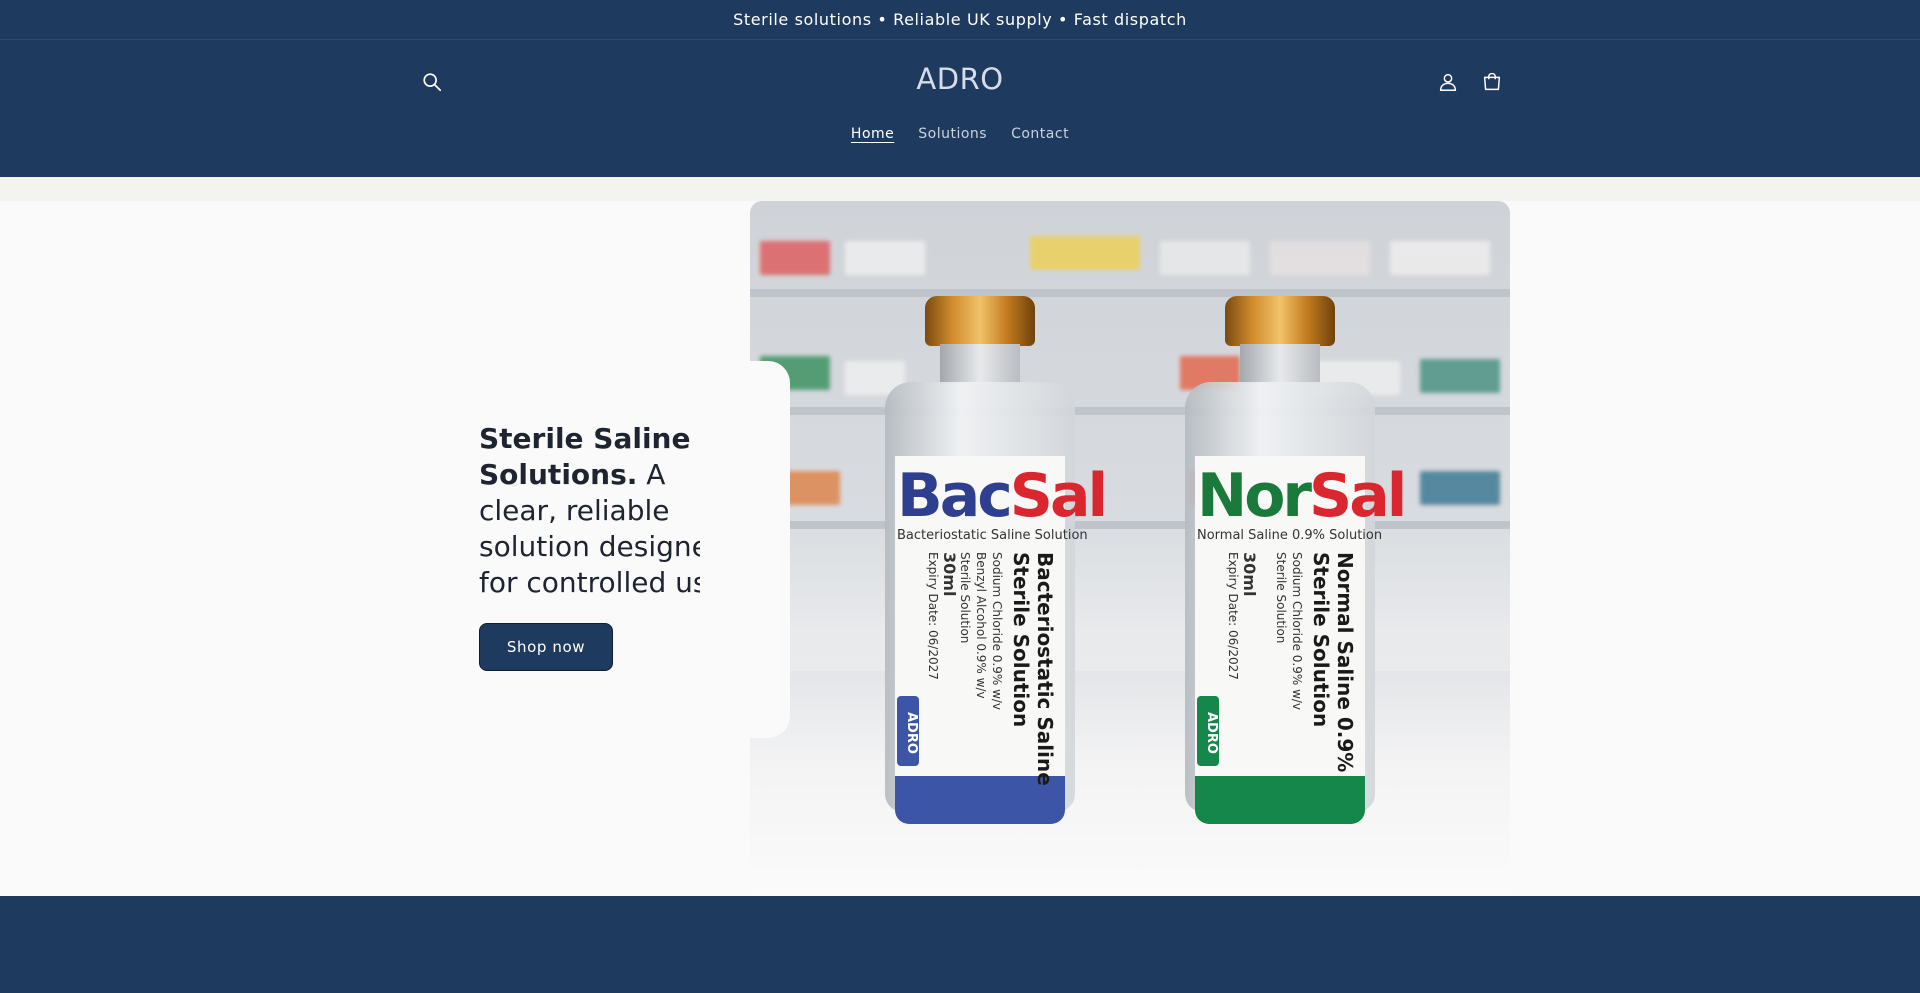  Describe the element at coordinates (960, 944) in the screenshot. I see `footer-band` at that location.